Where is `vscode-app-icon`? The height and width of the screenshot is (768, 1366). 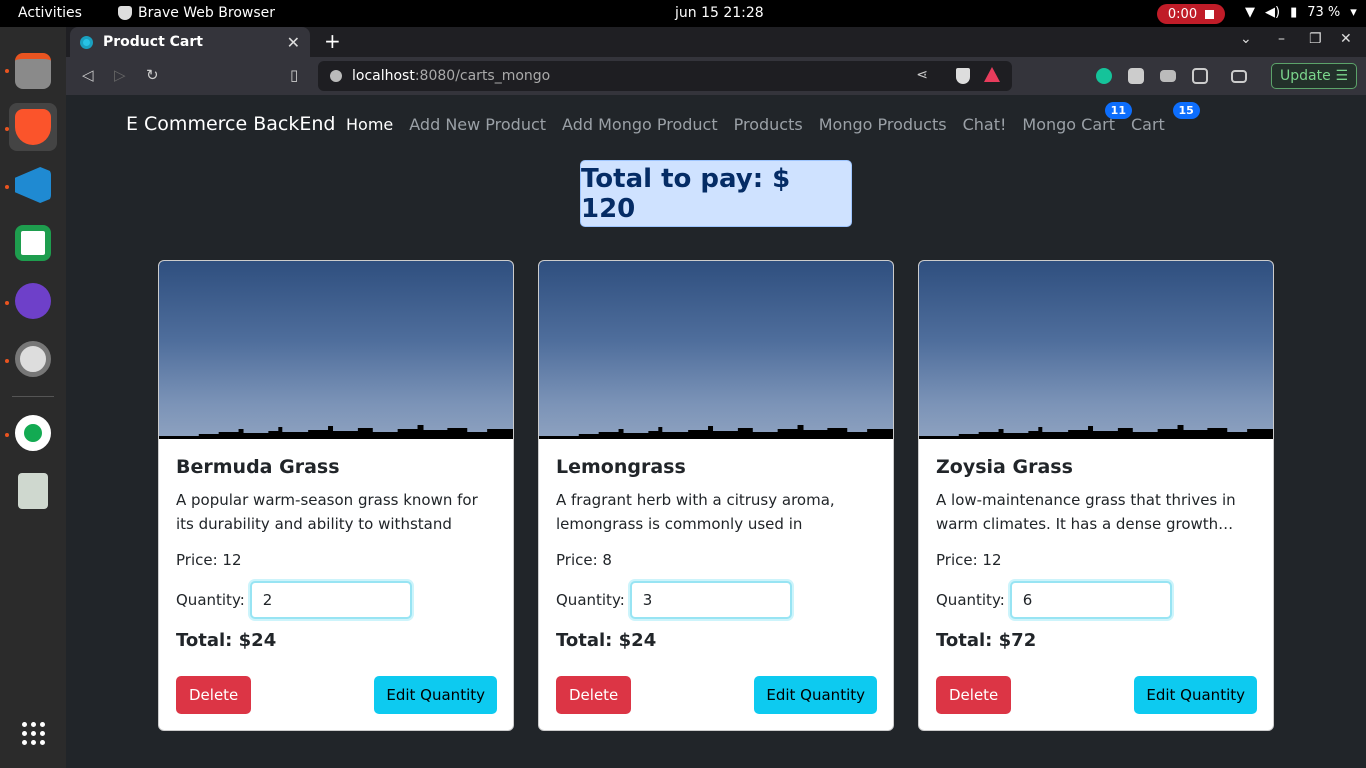
vscode-app-icon is located at coordinates (33, 185).